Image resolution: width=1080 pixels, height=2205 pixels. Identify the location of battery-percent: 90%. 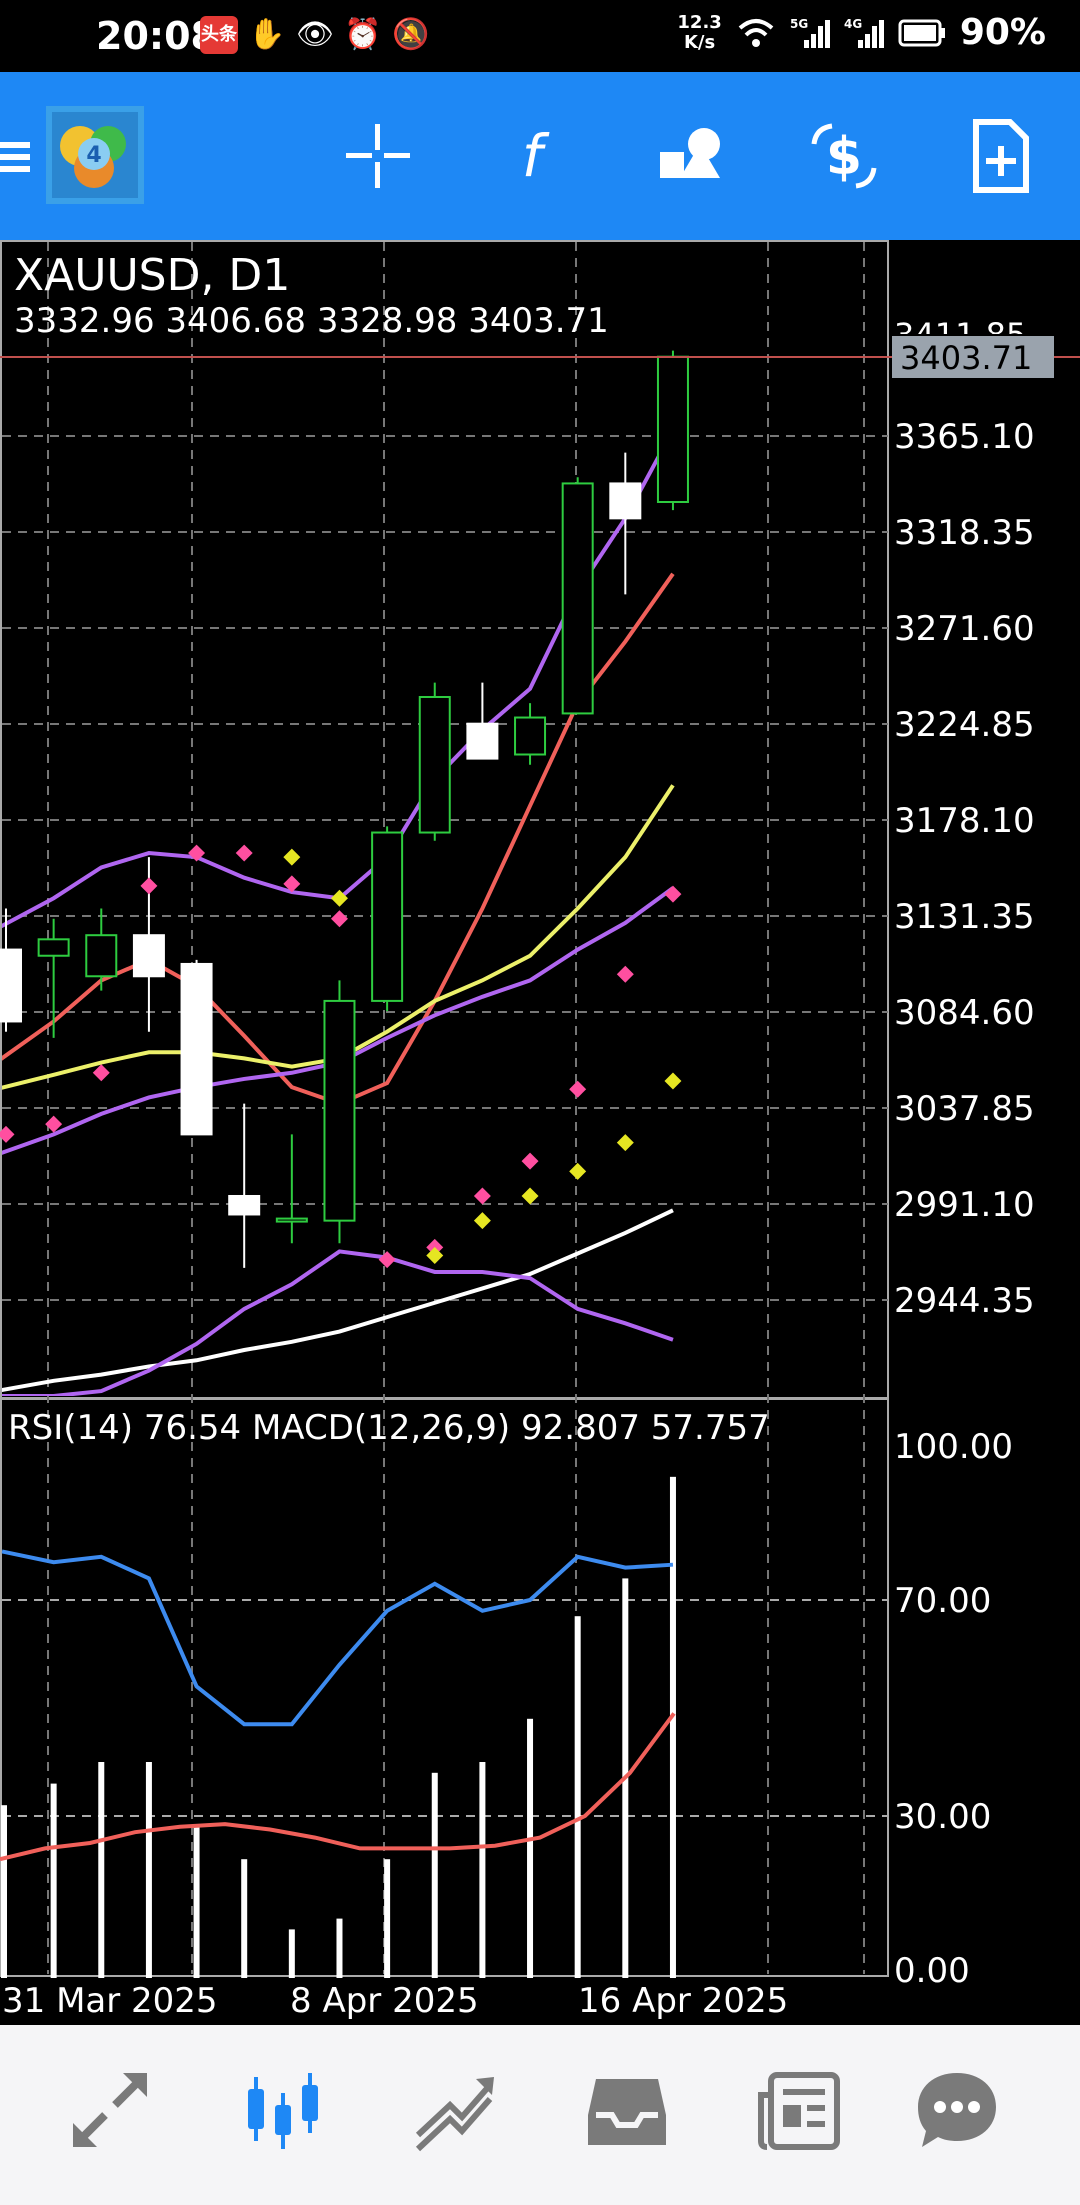
(1002, 32).